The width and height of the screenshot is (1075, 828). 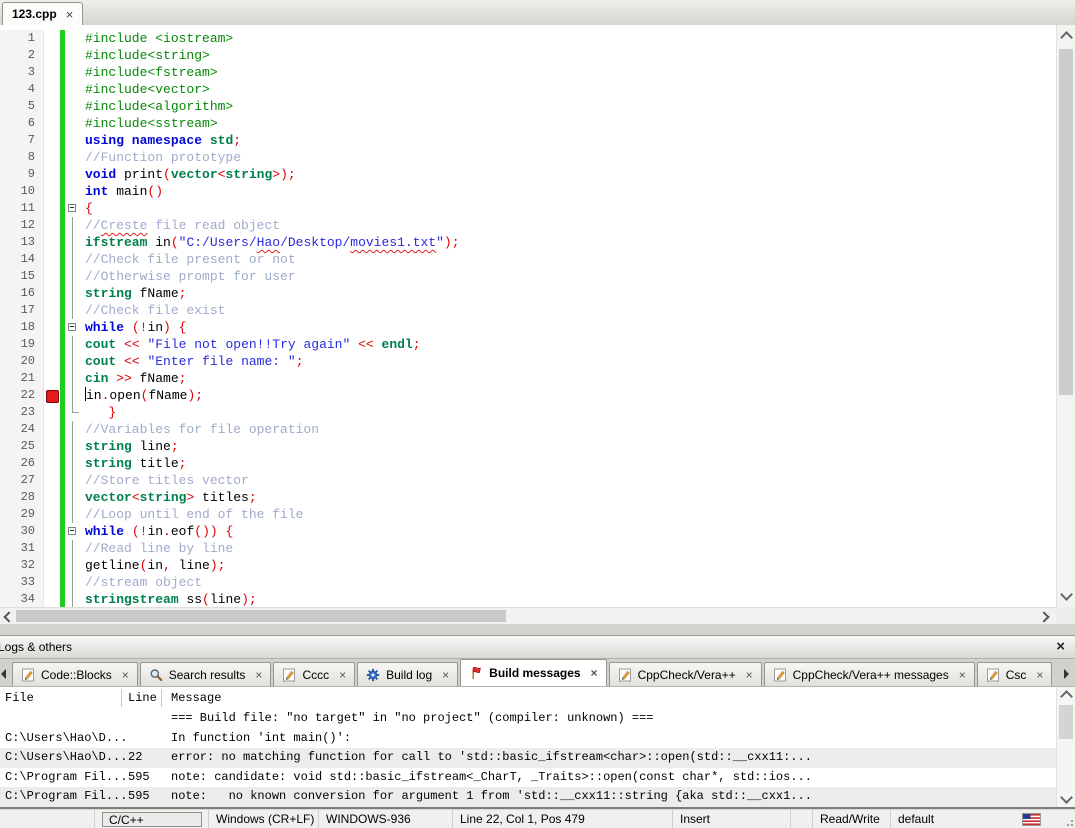 I want to click on panel-splitter, so click(x=537, y=630).